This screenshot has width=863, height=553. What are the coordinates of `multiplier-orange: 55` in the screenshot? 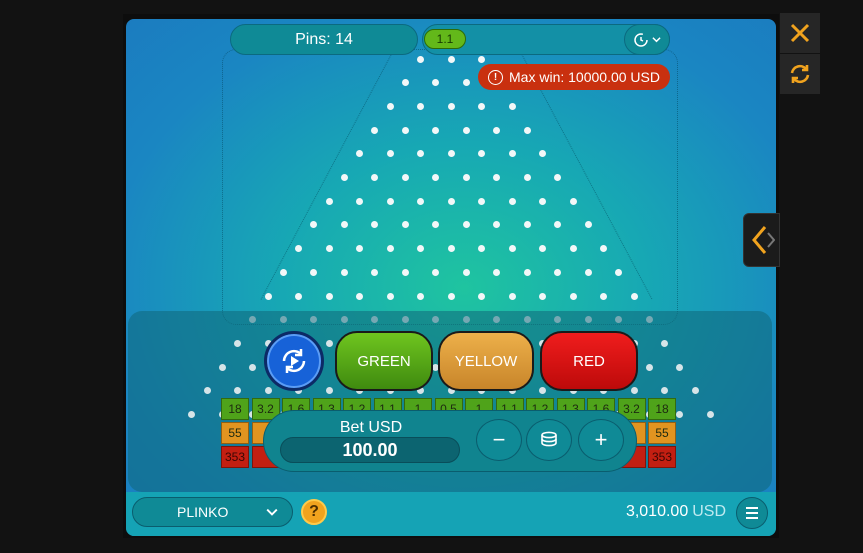 It's located at (235, 433).